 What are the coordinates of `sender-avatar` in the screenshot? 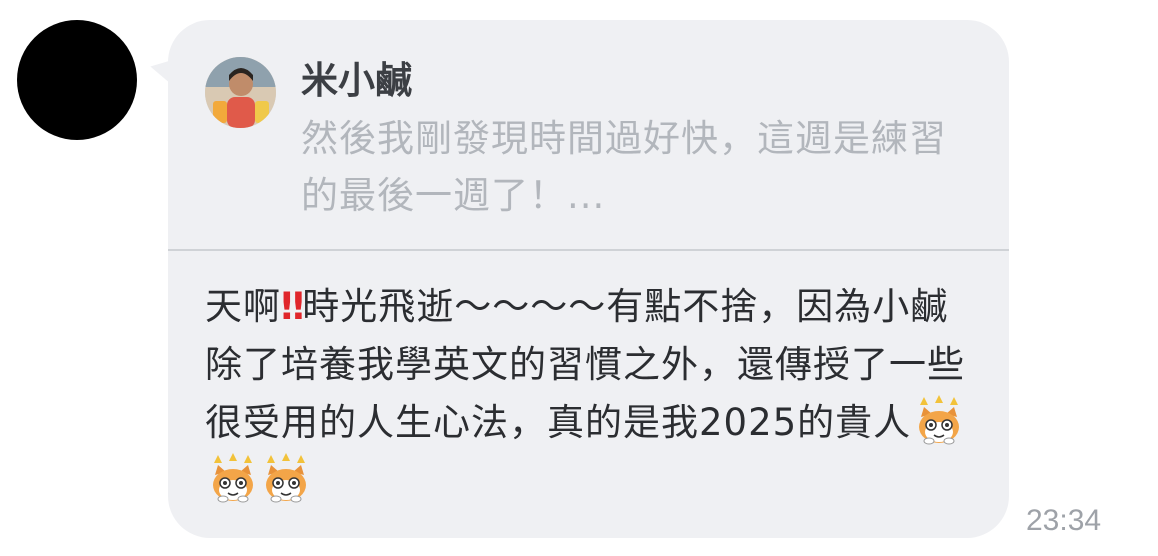 It's located at (77, 80).